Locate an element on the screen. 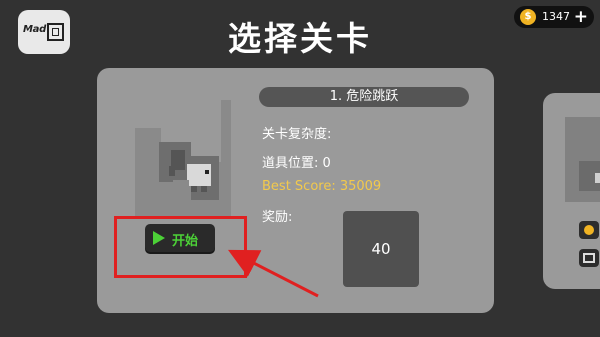 This screenshot has height=337, width=600. annotation-arrow-icon is located at coordinates (273, 273).